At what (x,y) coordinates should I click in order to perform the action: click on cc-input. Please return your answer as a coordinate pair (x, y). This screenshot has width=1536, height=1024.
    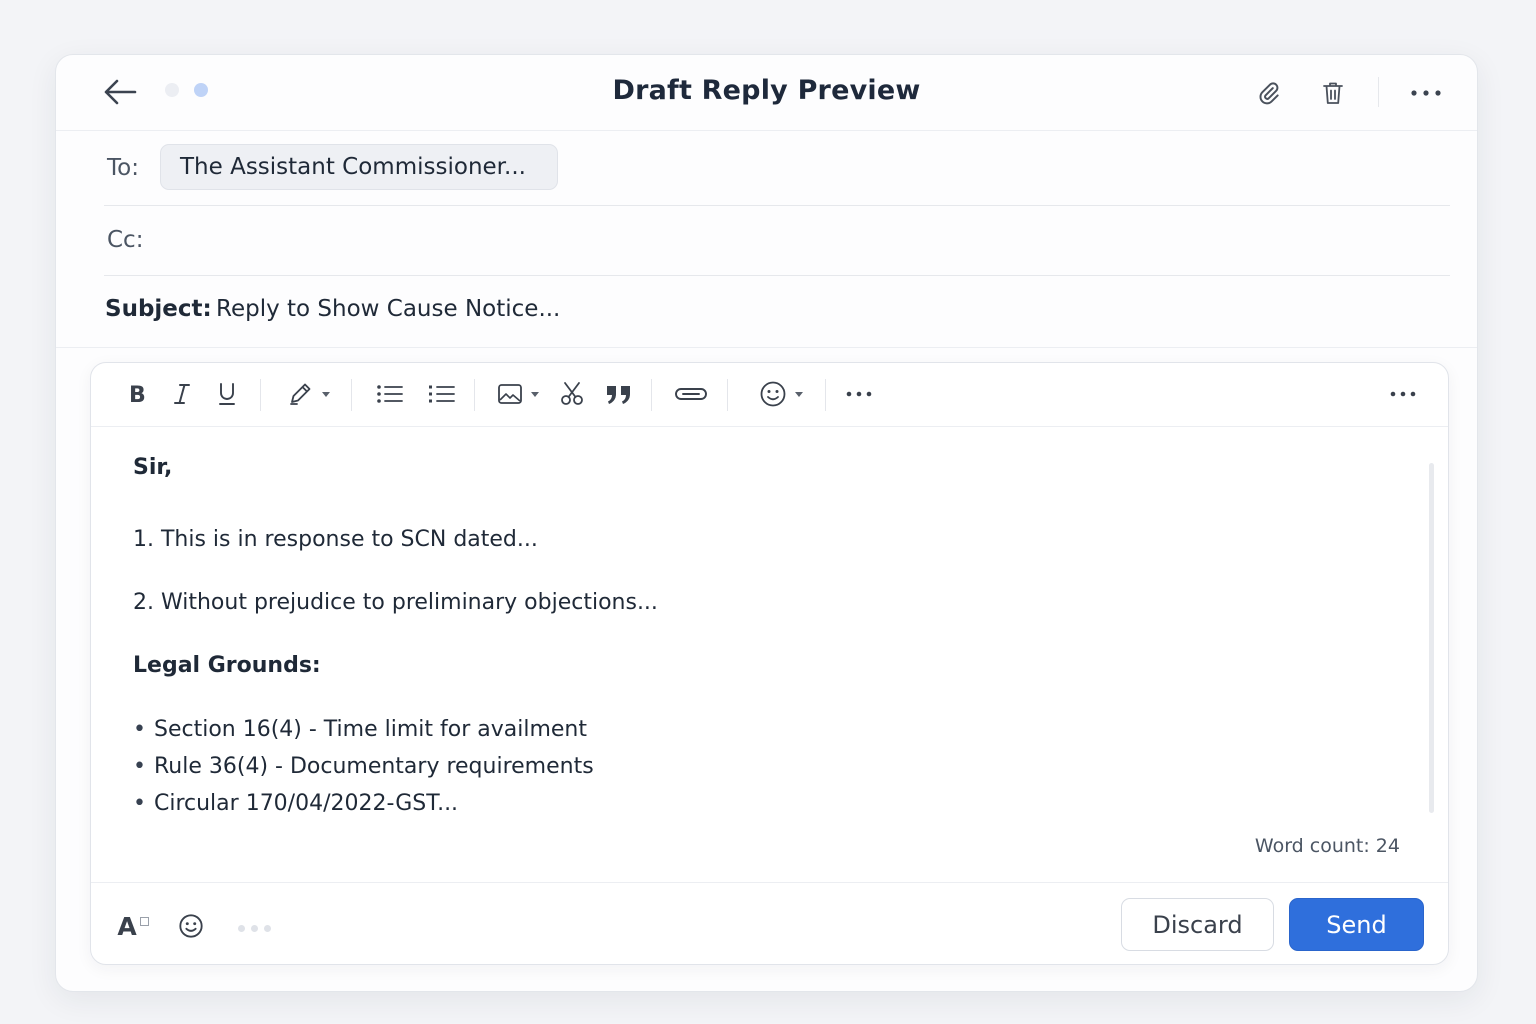
    Looking at the image, I should click on (791, 241).